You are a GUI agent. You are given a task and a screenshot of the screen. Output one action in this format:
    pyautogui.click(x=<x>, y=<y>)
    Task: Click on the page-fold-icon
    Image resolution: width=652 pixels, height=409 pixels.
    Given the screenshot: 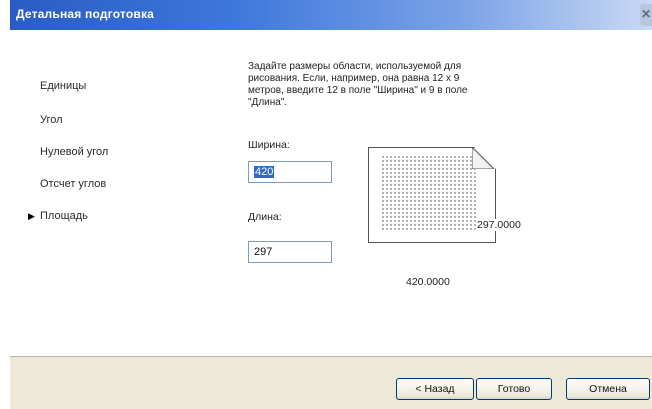 What is the action you would take?
    pyautogui.click(x=483, y=158)
    